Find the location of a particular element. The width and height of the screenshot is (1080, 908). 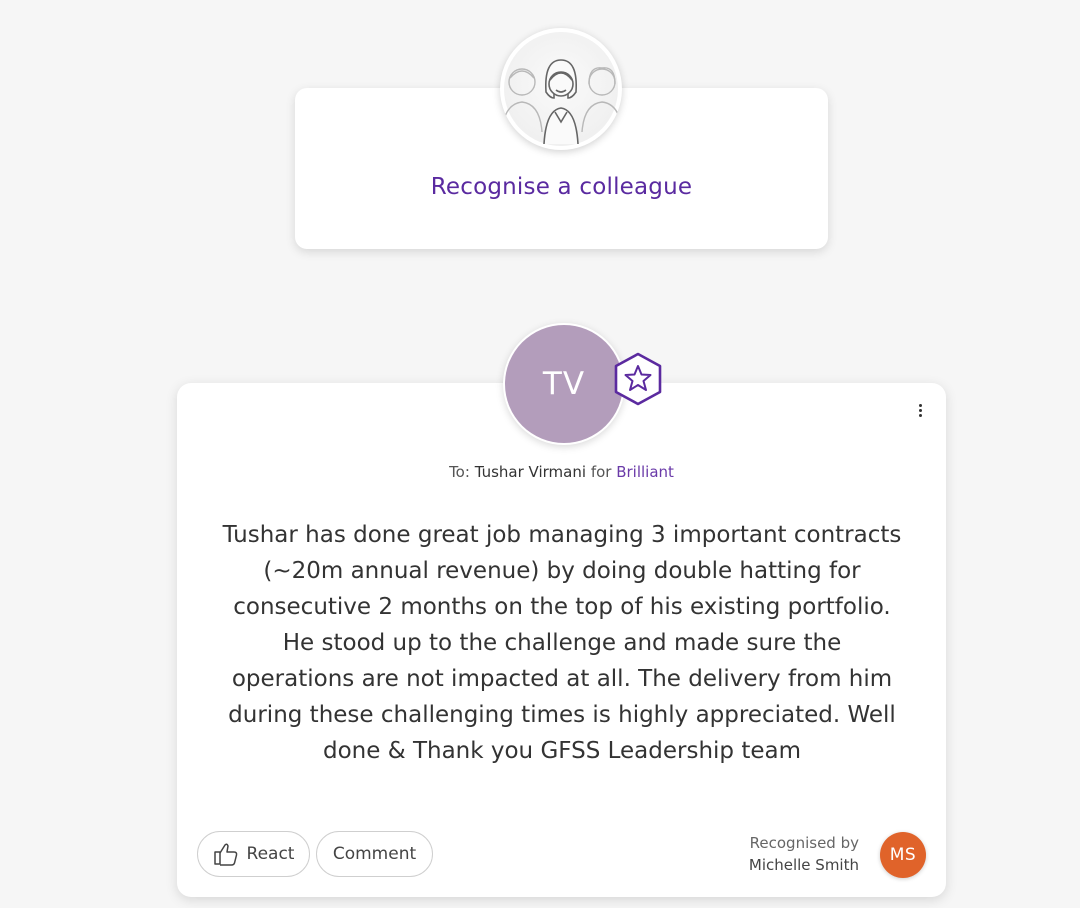

giver-name: Michelle Smith is located at coordinates (779, 865).